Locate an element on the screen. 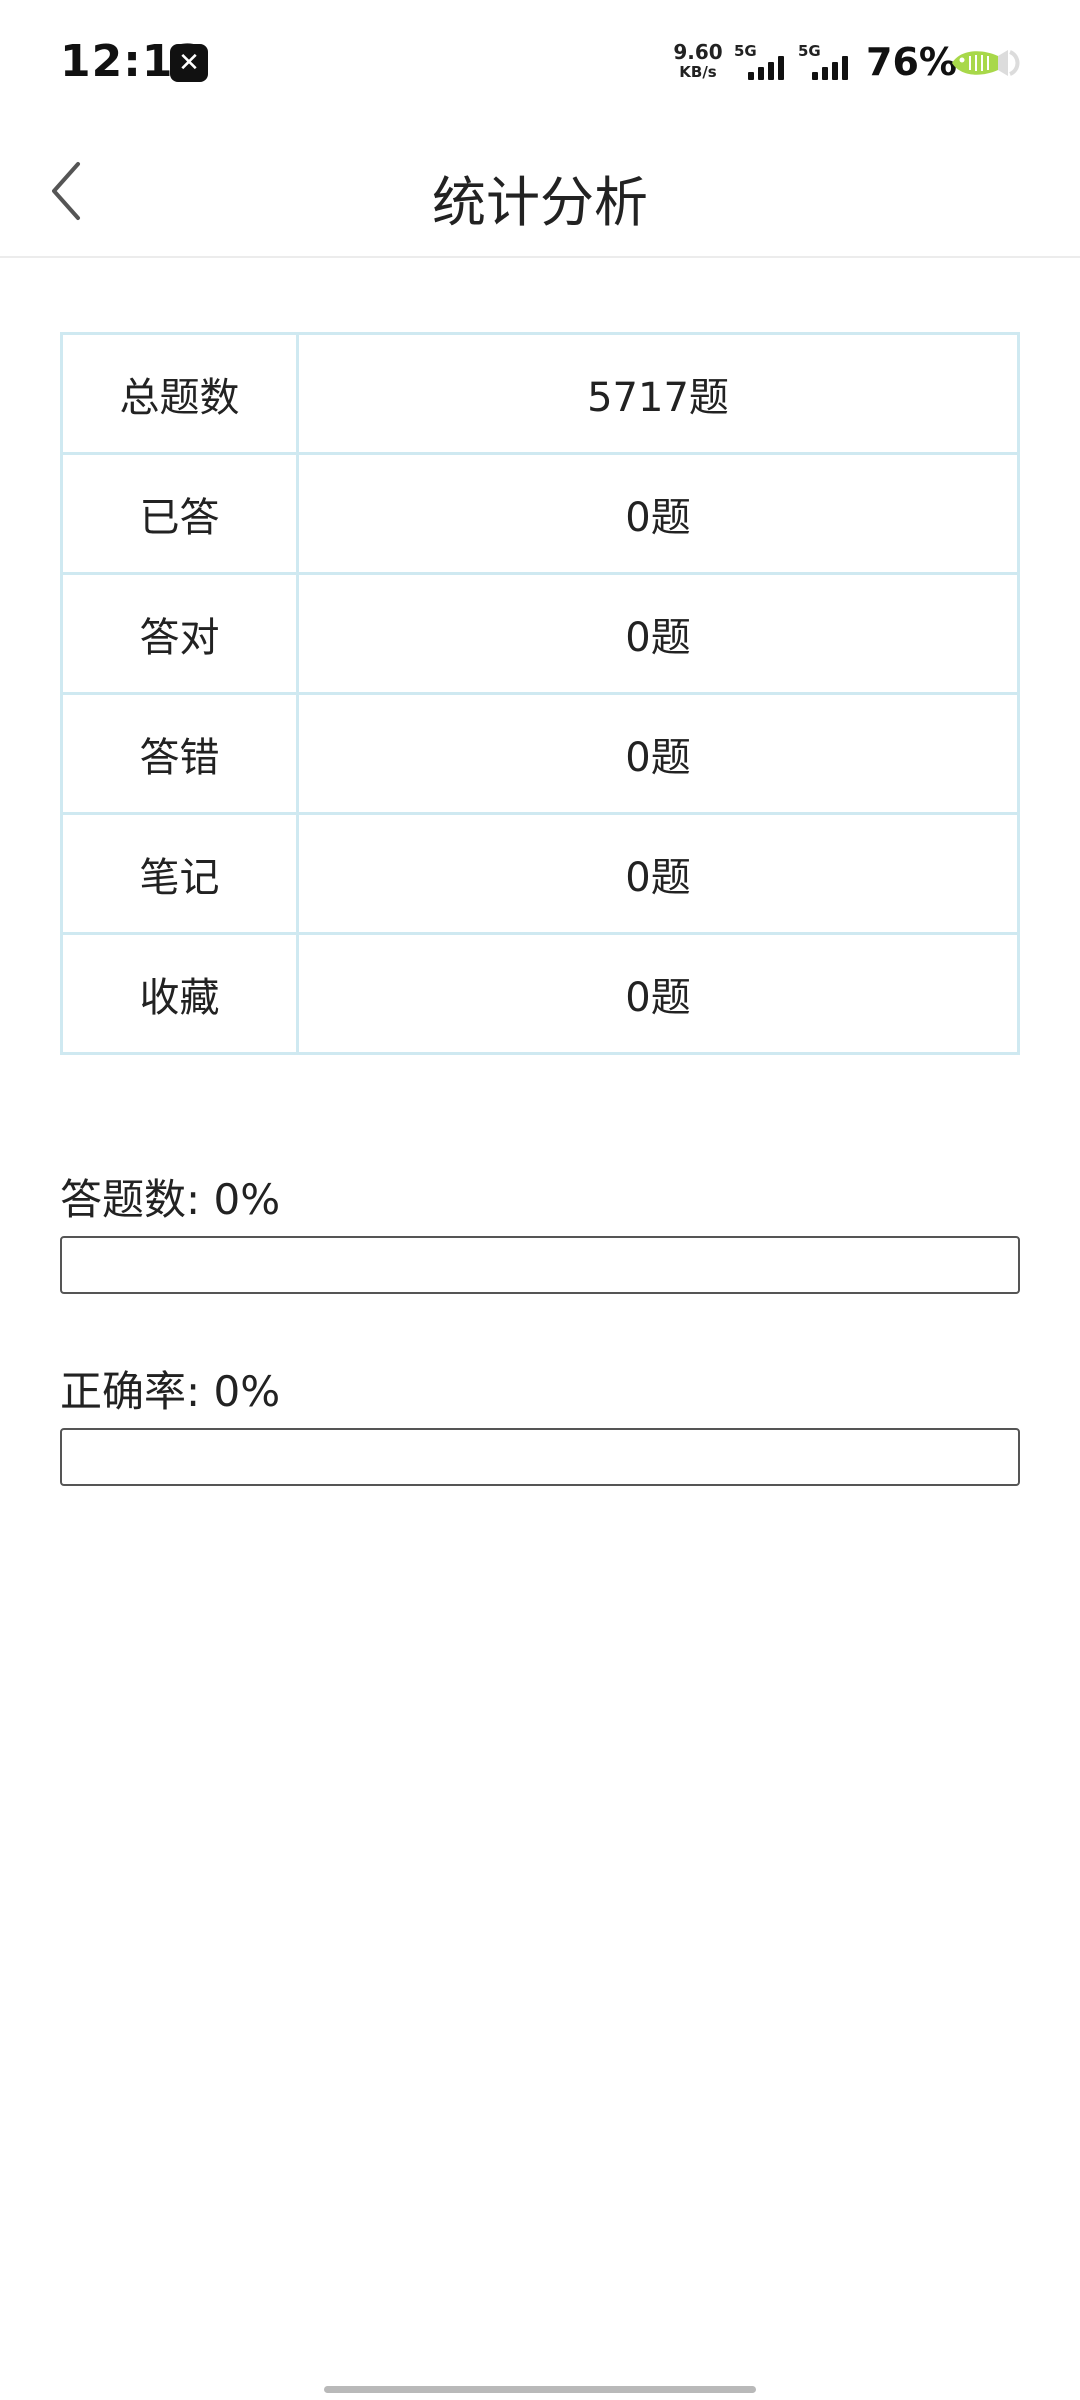 Image resolution: width=1080 pixels, height=2400 pixels. answered-progress-label: 答题数: 0% is located at coordinates (170, 1199).